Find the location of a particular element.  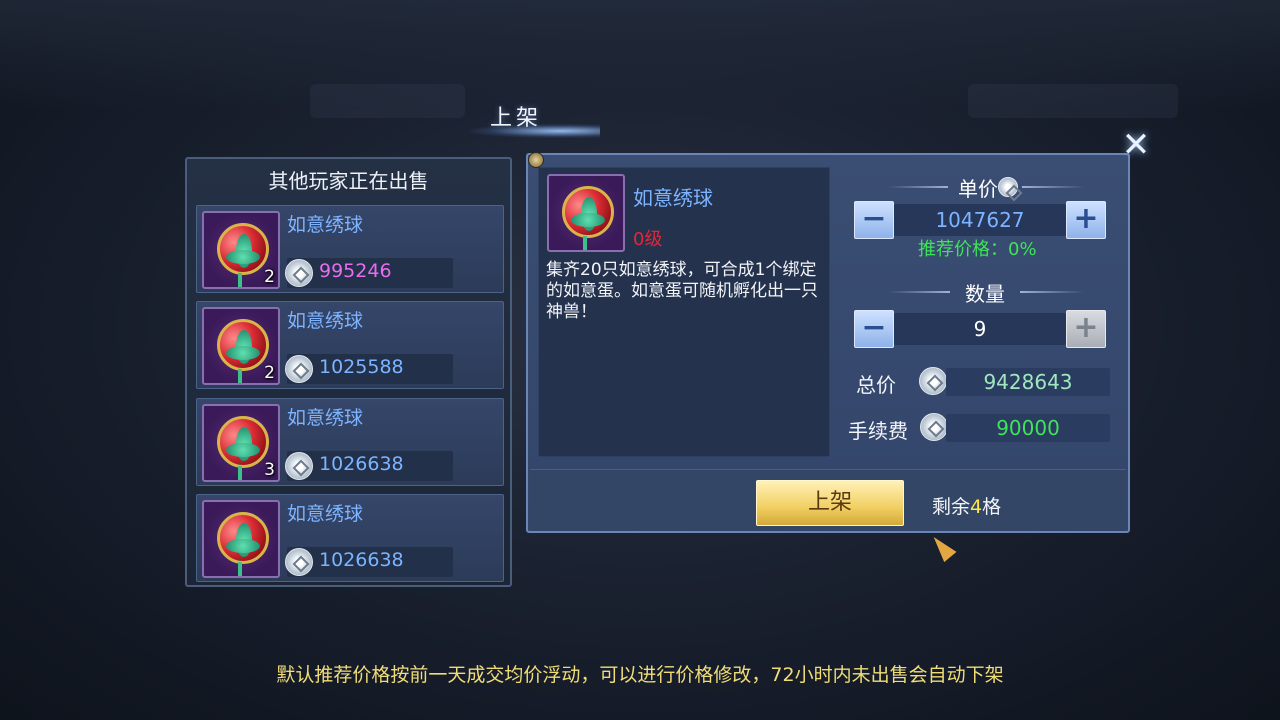

item-icon: 3 is located at coordinates (241, 443).